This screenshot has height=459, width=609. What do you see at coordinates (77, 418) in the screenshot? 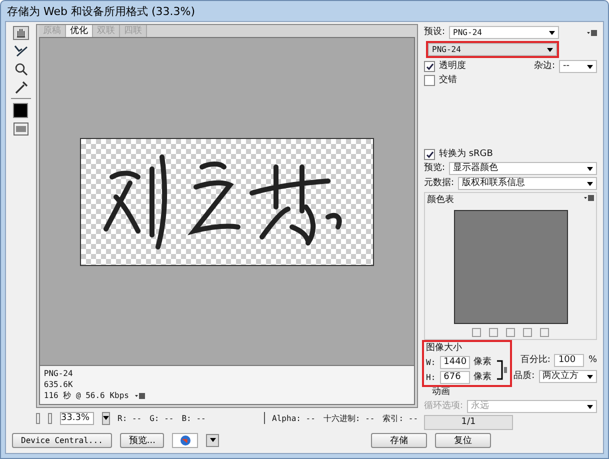
I see `zoom-field: 33.3%` at bounding box center [77, 418].